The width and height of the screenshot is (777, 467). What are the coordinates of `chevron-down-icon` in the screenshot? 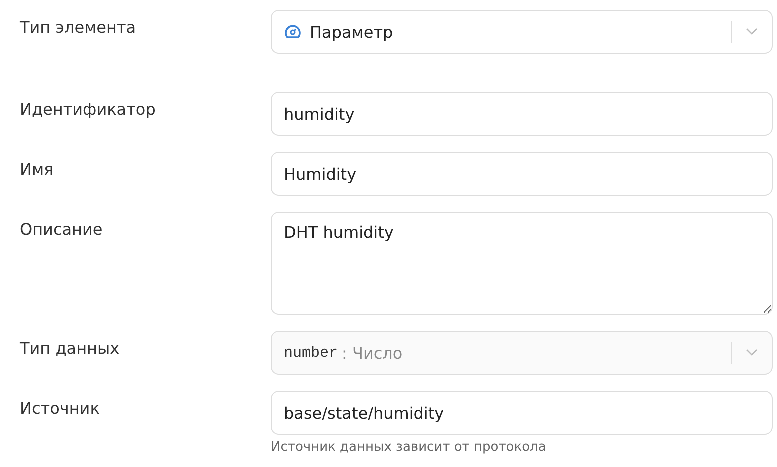 It's located at (752, 32).